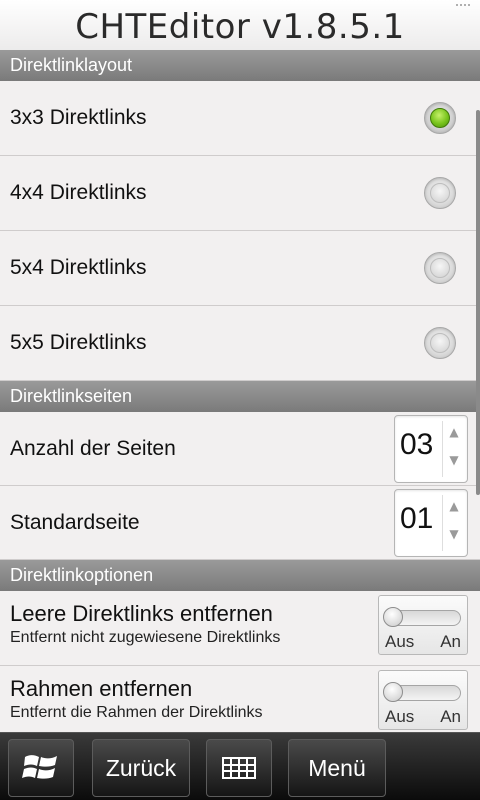  I want to click on bottom-softkey-bar: Zurück Menü, so click(240, 766).